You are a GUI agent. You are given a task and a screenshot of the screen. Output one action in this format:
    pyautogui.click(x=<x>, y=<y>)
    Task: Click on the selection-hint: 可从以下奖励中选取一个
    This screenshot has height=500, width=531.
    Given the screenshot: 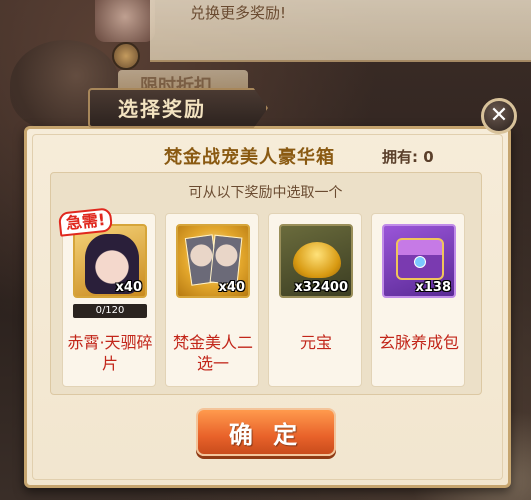 What is the action you would take?
    pyautogui.click(x=265, y=193)
    